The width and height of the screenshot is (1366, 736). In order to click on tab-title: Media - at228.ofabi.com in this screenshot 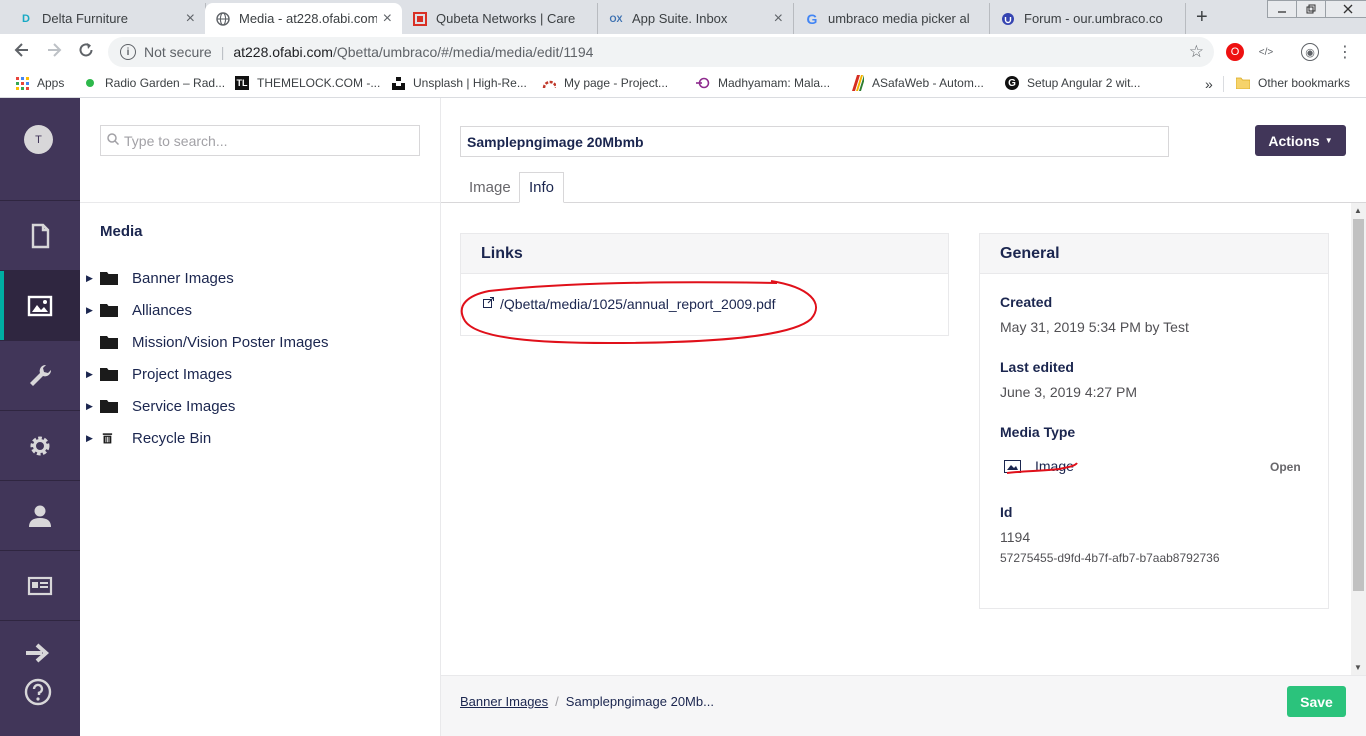, I will do `click(308, 18)`.